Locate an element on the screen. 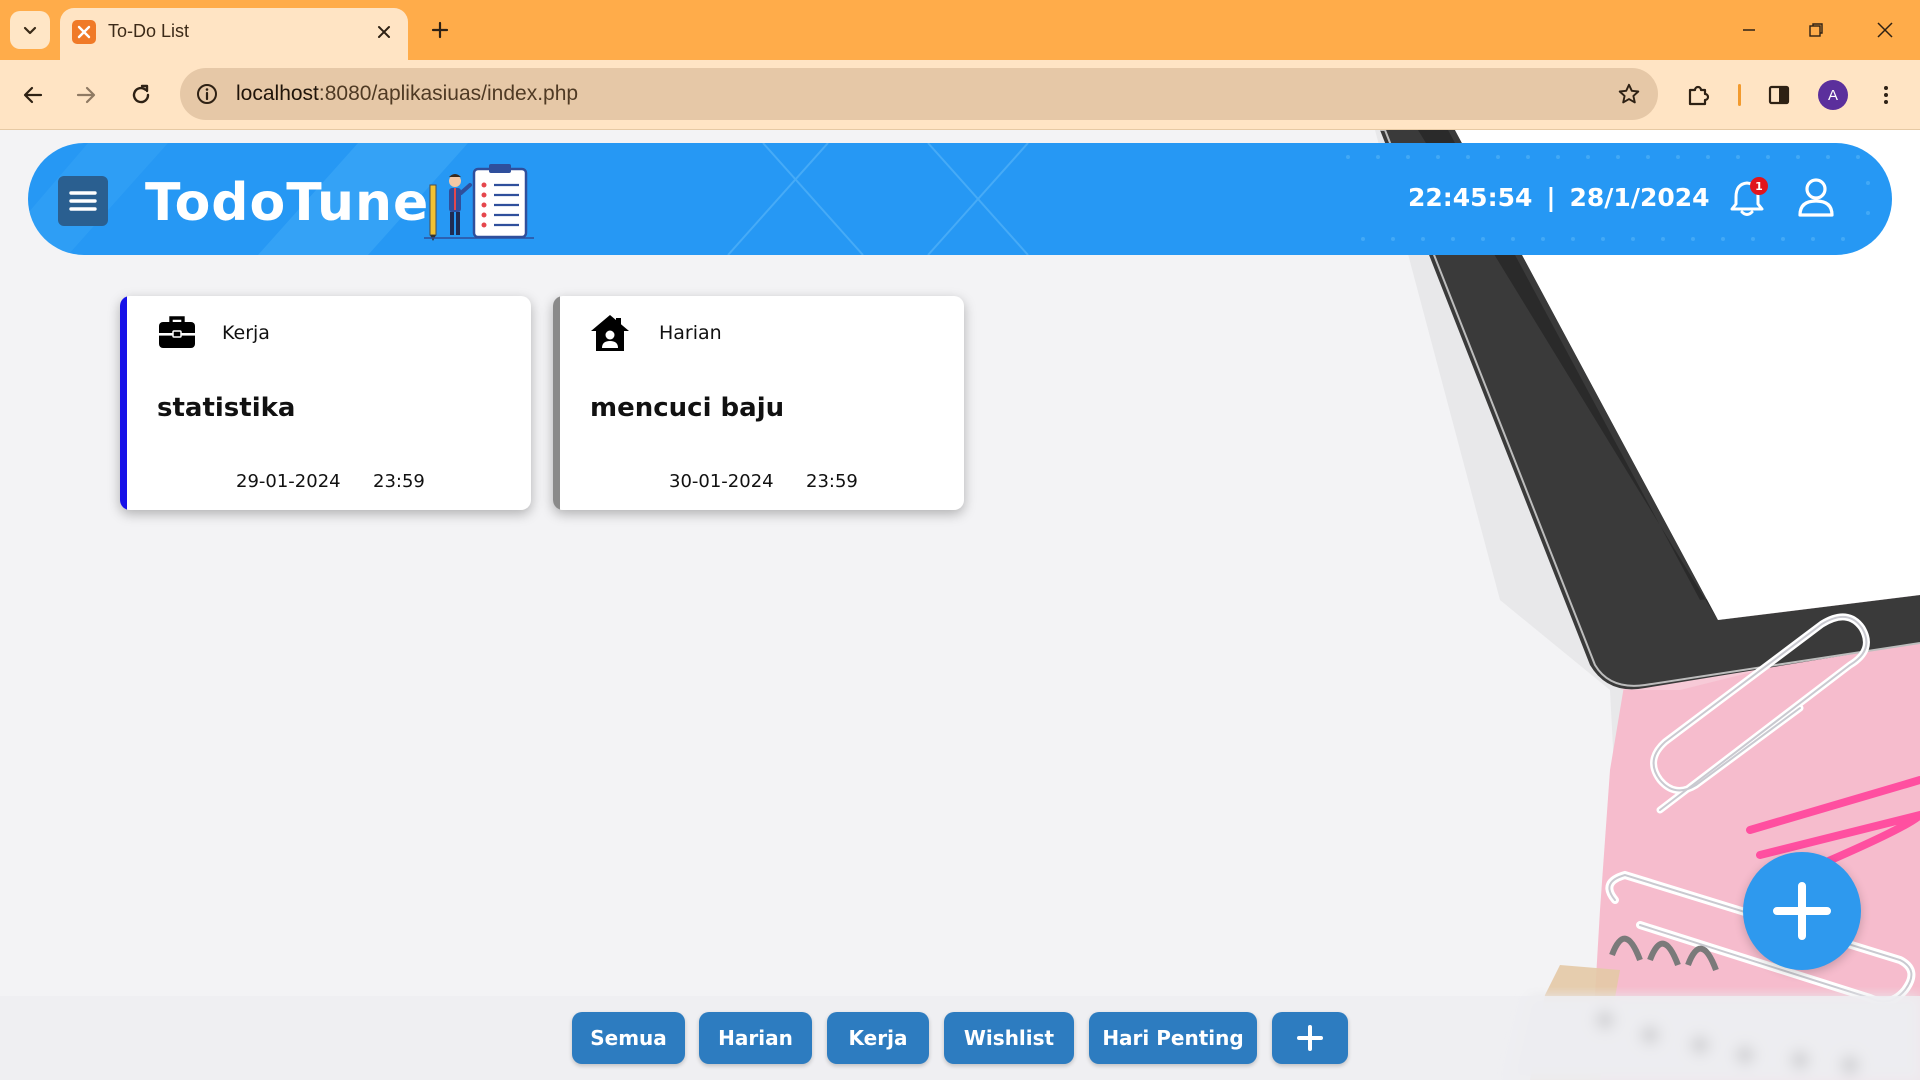  side-panel-icon is located at coordinates (1779, 95).